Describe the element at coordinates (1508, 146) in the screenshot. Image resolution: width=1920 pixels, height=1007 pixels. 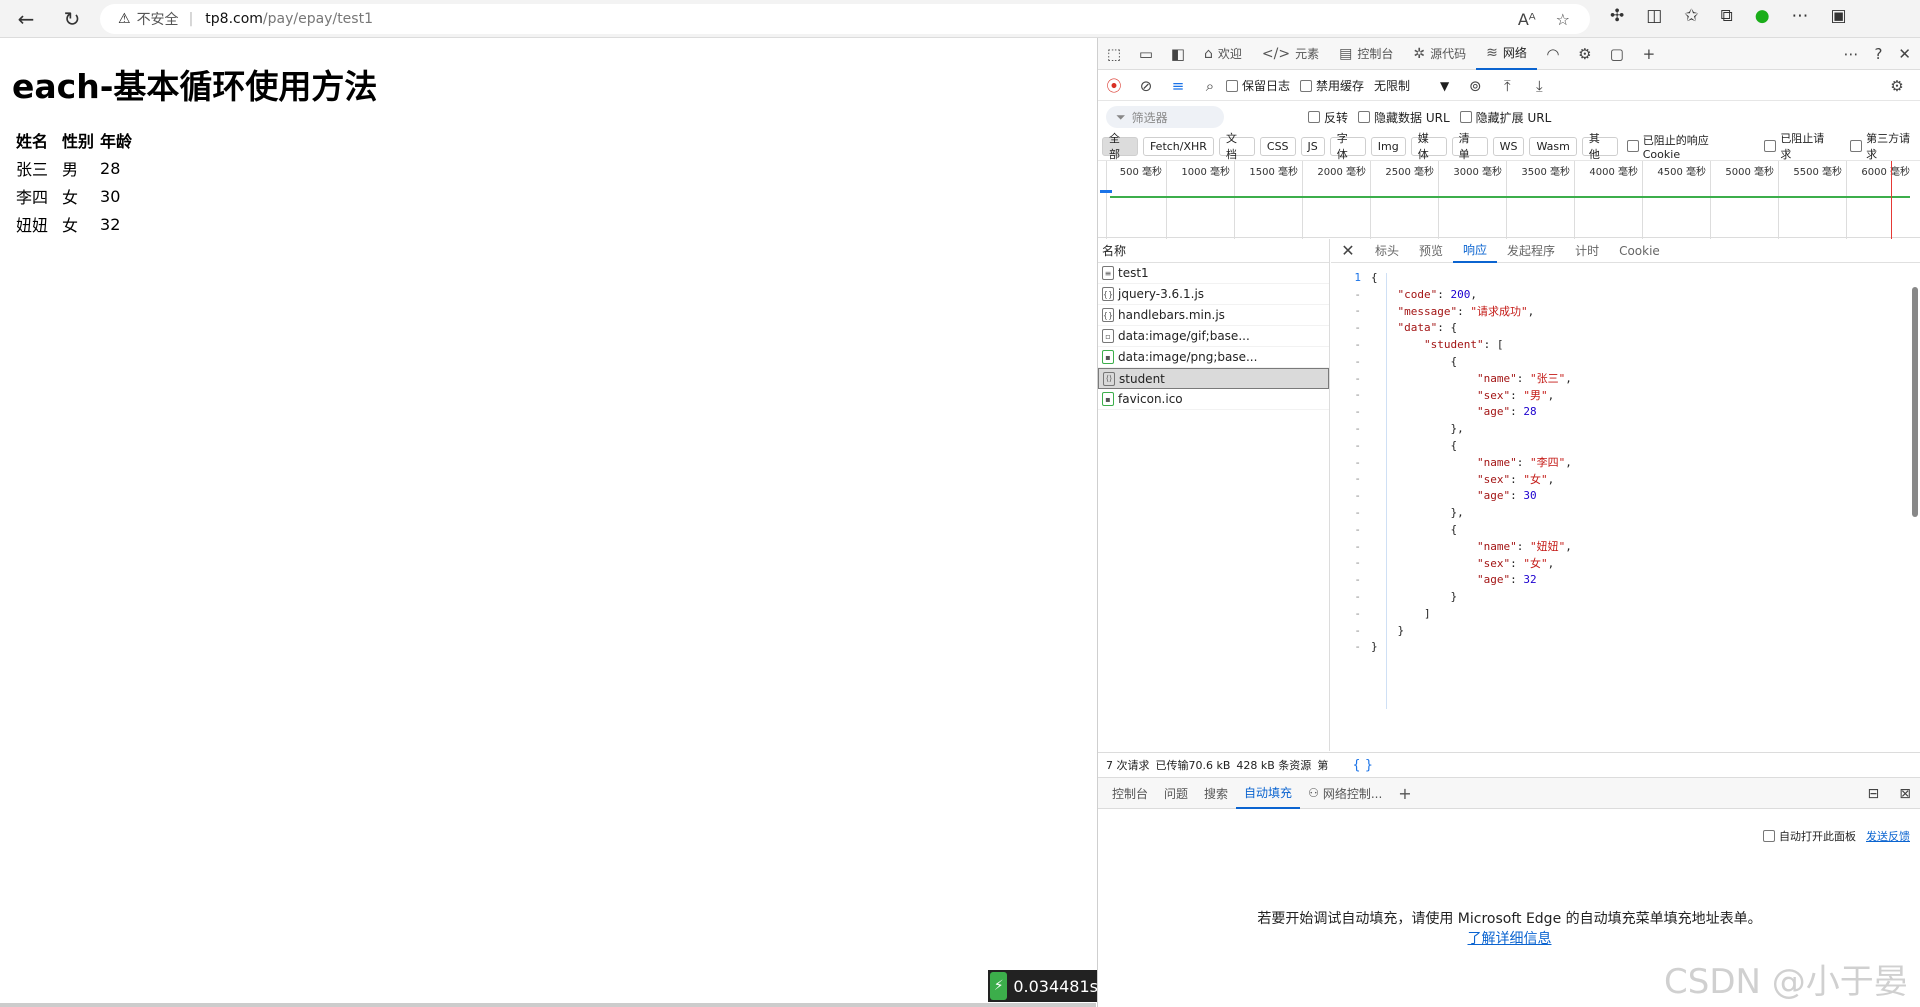
I see `type-filter-ws: WS` at that location.